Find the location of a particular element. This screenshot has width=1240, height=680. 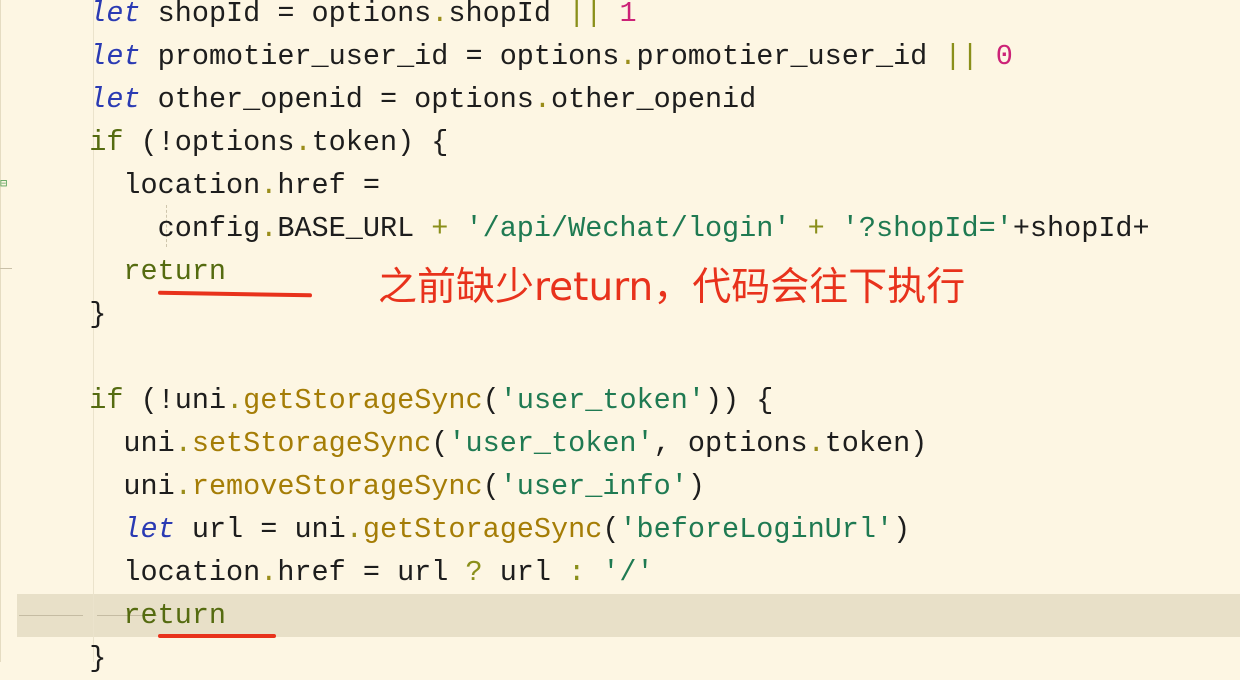

code-token: token) is located at coordinates (876, 443).